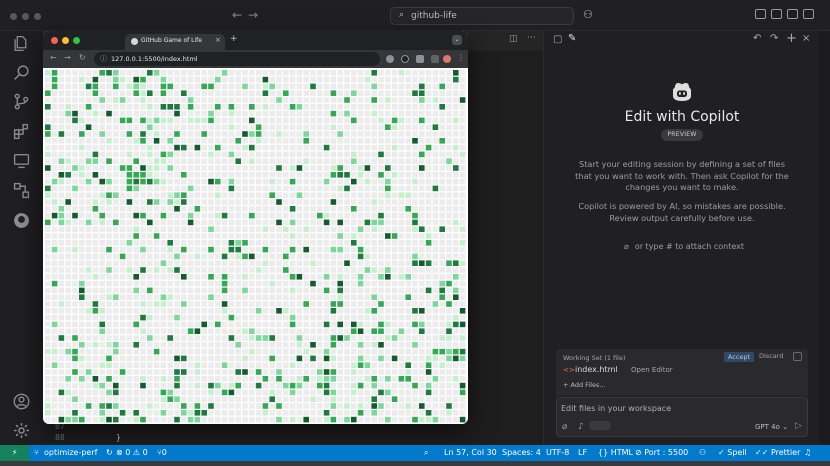  I want to click on maximize-window-button, so click(37, 16).